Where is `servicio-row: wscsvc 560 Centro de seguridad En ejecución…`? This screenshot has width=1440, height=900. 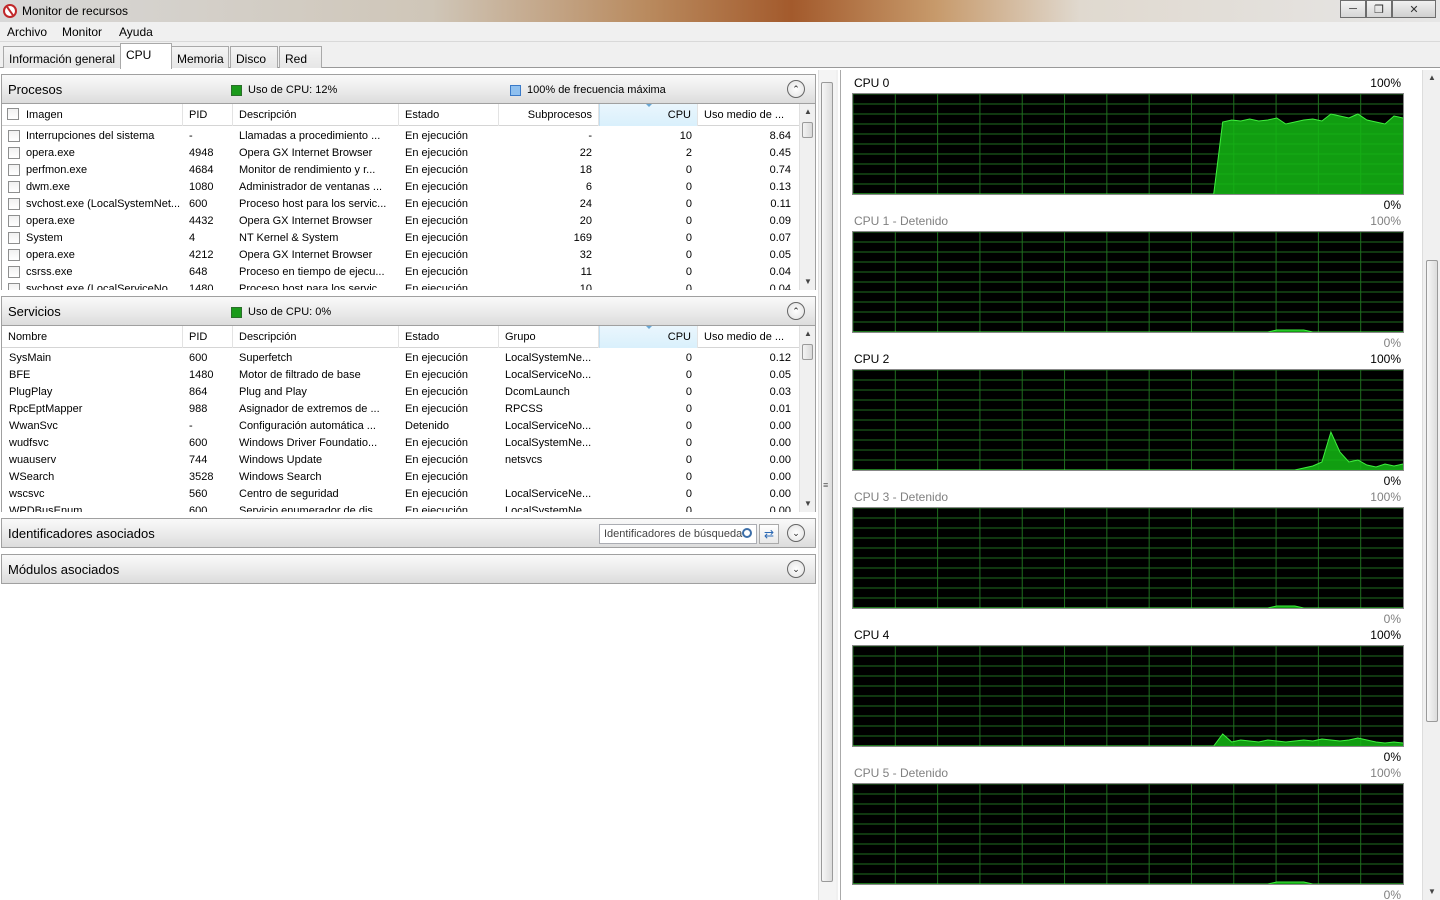 servicio-row: wscsvc 560 Centro de seguridad En ejecución… is located at coordinates (401, 494).